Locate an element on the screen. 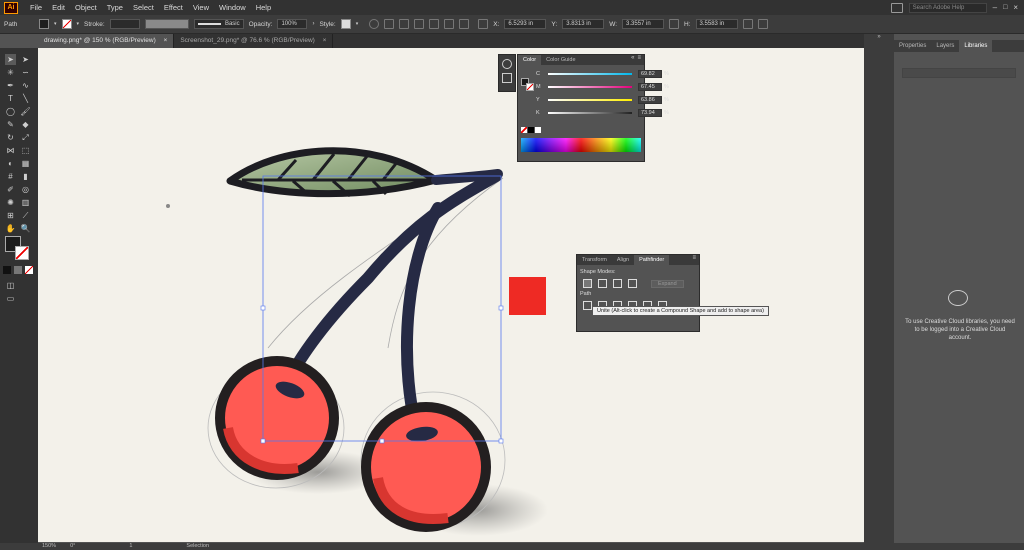  menu-edit: Edit is located at coordinates (58, 7).